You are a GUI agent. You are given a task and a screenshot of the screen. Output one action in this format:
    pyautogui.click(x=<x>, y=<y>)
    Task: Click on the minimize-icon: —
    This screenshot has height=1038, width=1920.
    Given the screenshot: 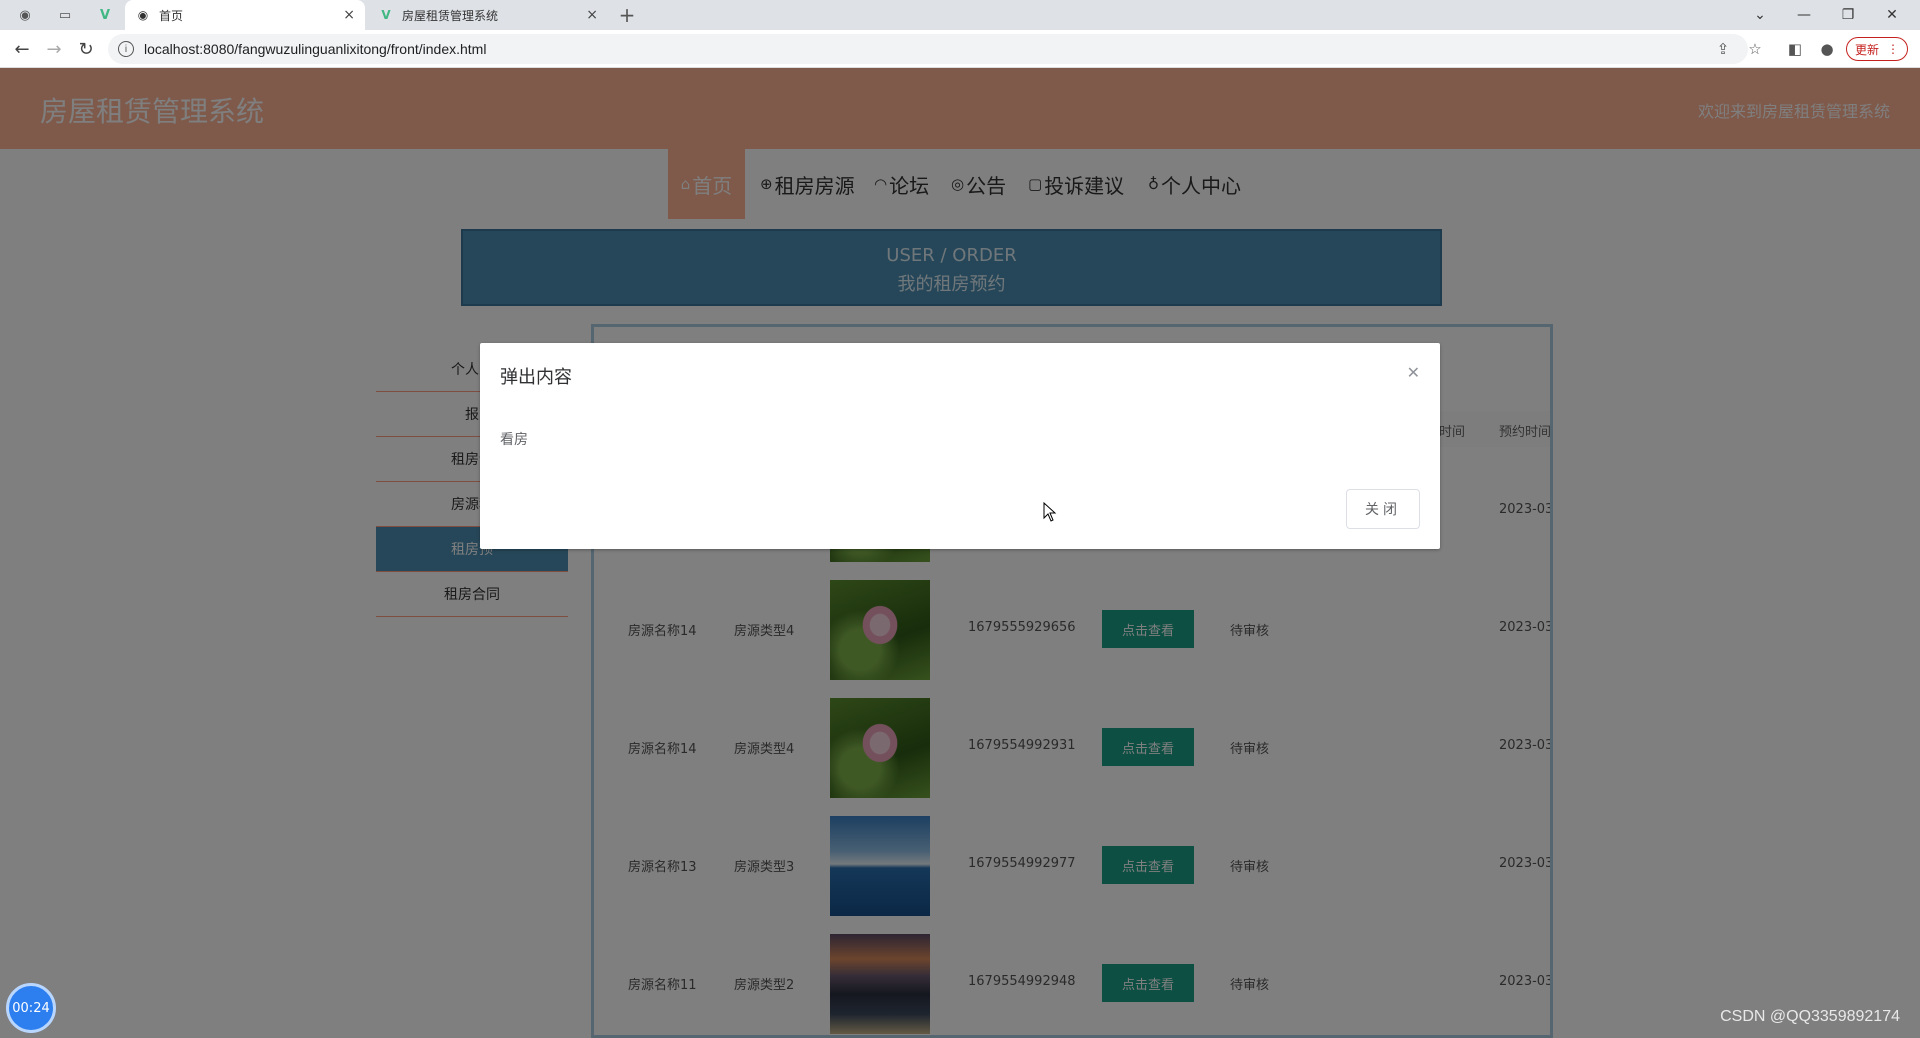 What is the action you would take?
    pyautogui.click(x=1804, y=15)
    